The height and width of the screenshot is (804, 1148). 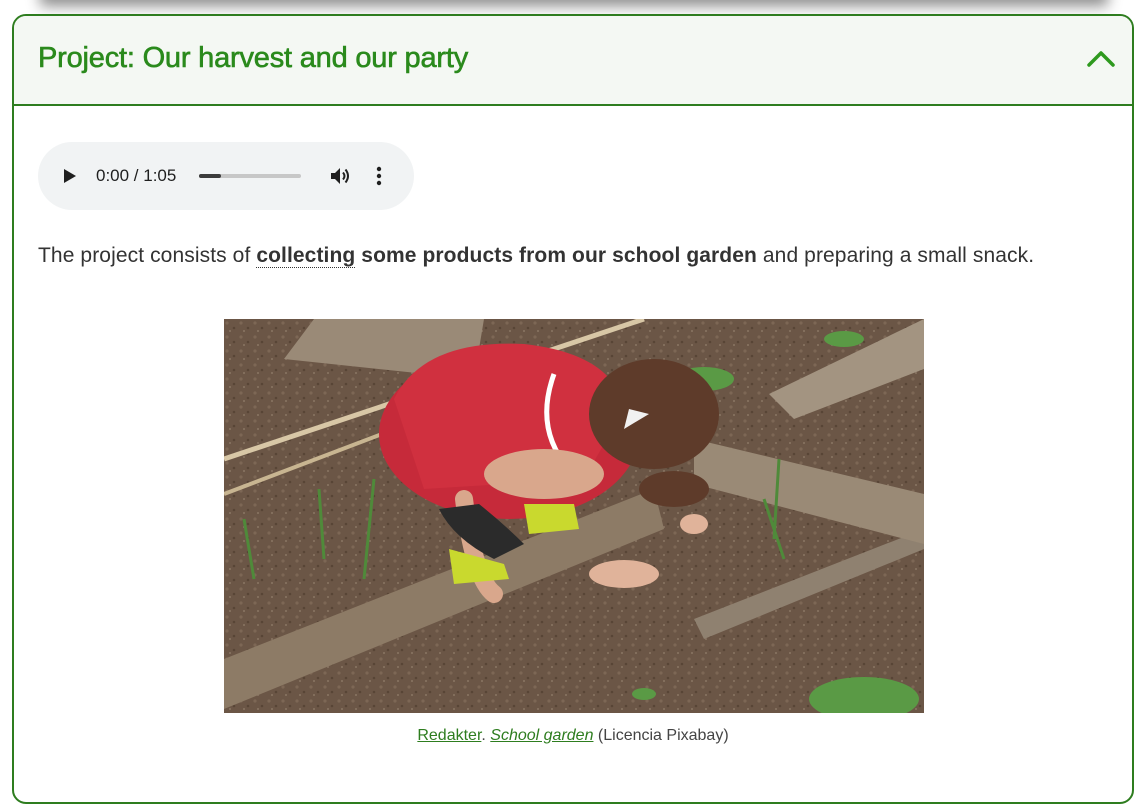 What do you see at coordinates (379, 176) in the screenshot?
I see `more-vertical-icon` at bounding box center [379, 176].